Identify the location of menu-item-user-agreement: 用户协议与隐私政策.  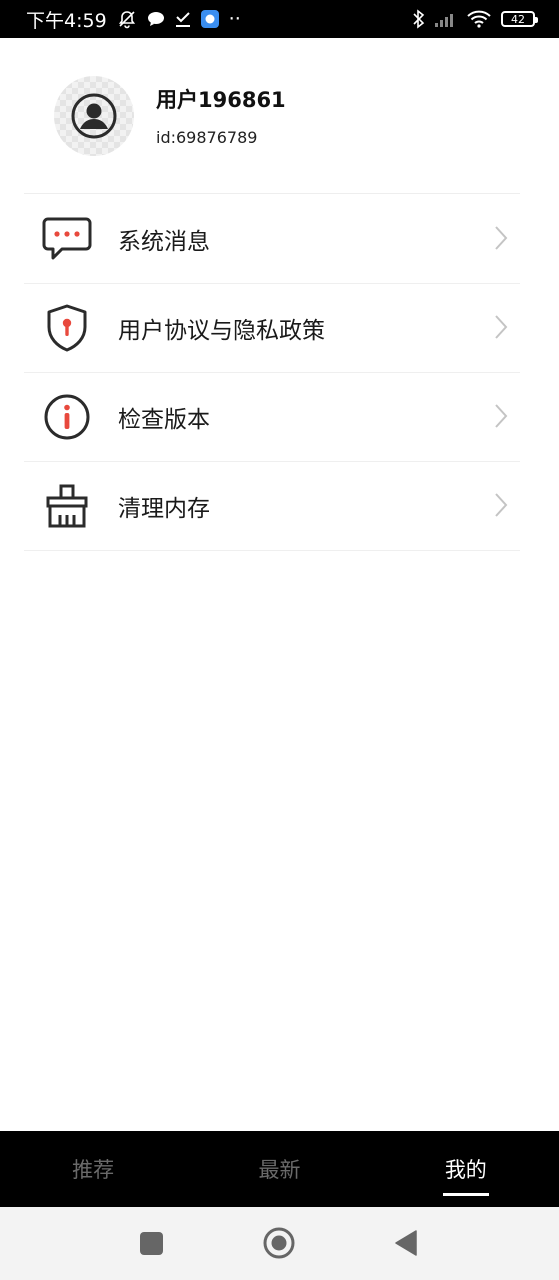
(272, 328).